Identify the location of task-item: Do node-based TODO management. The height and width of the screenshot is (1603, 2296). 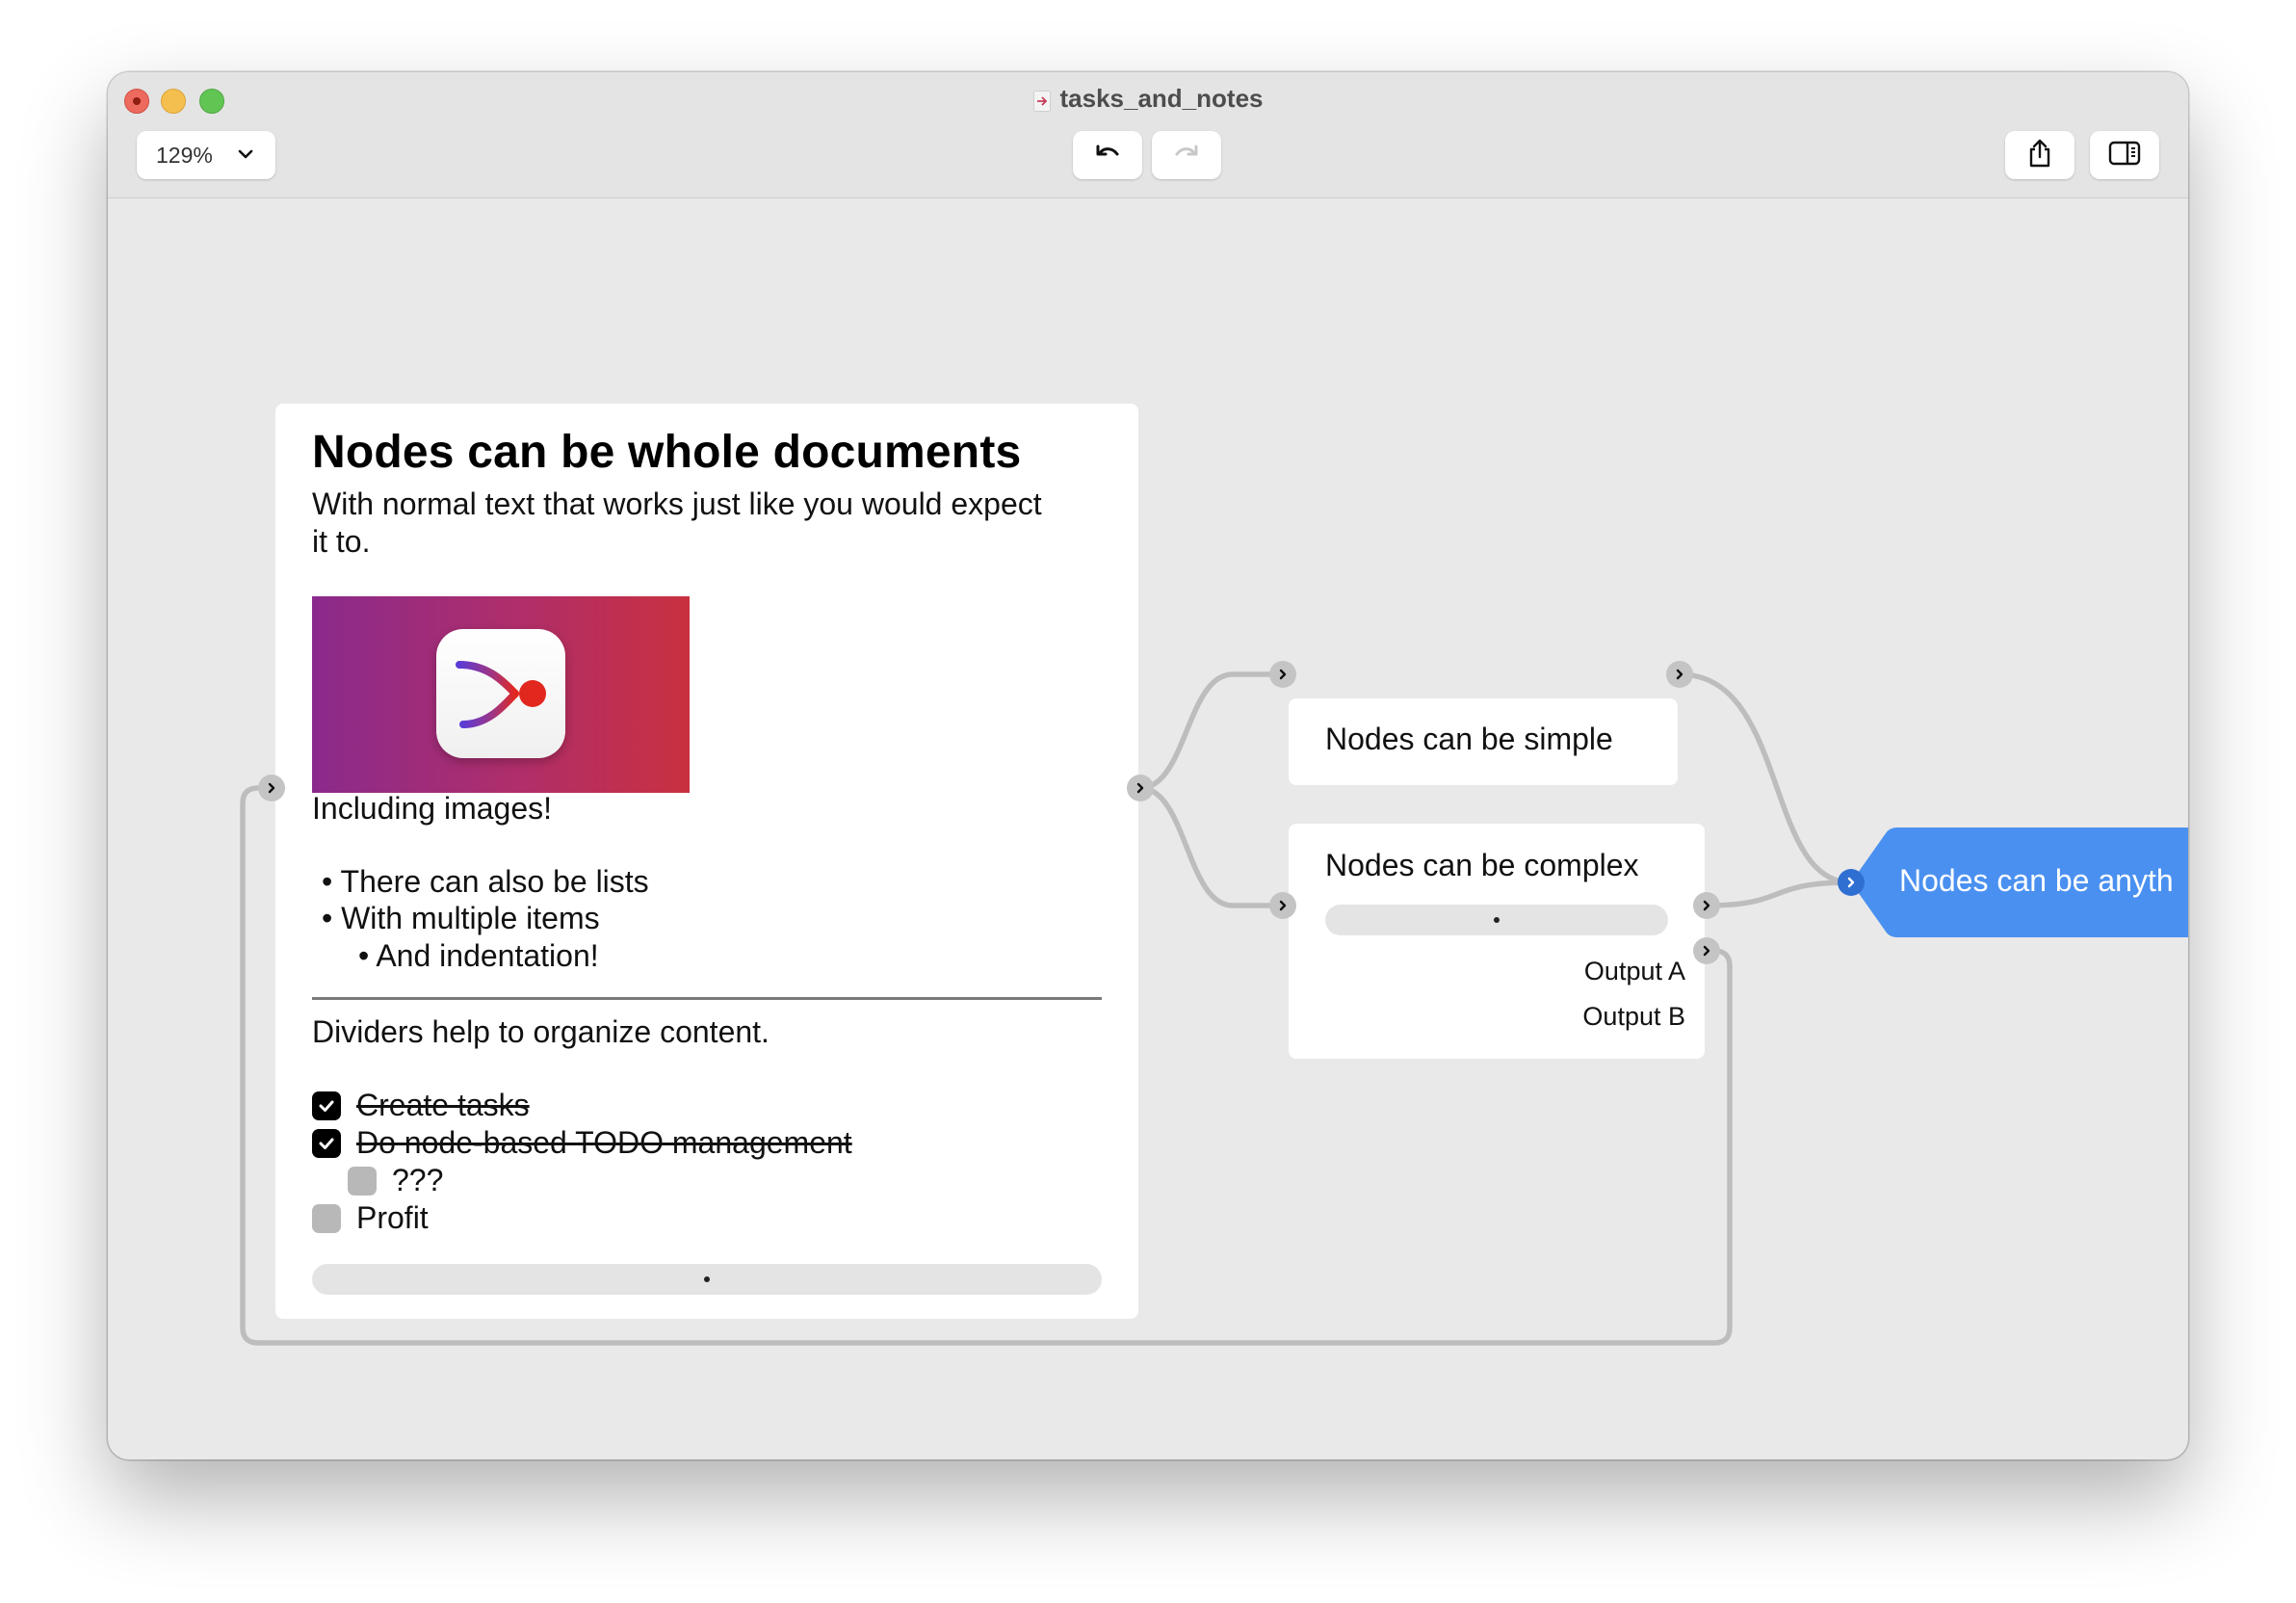
(582, 1143).